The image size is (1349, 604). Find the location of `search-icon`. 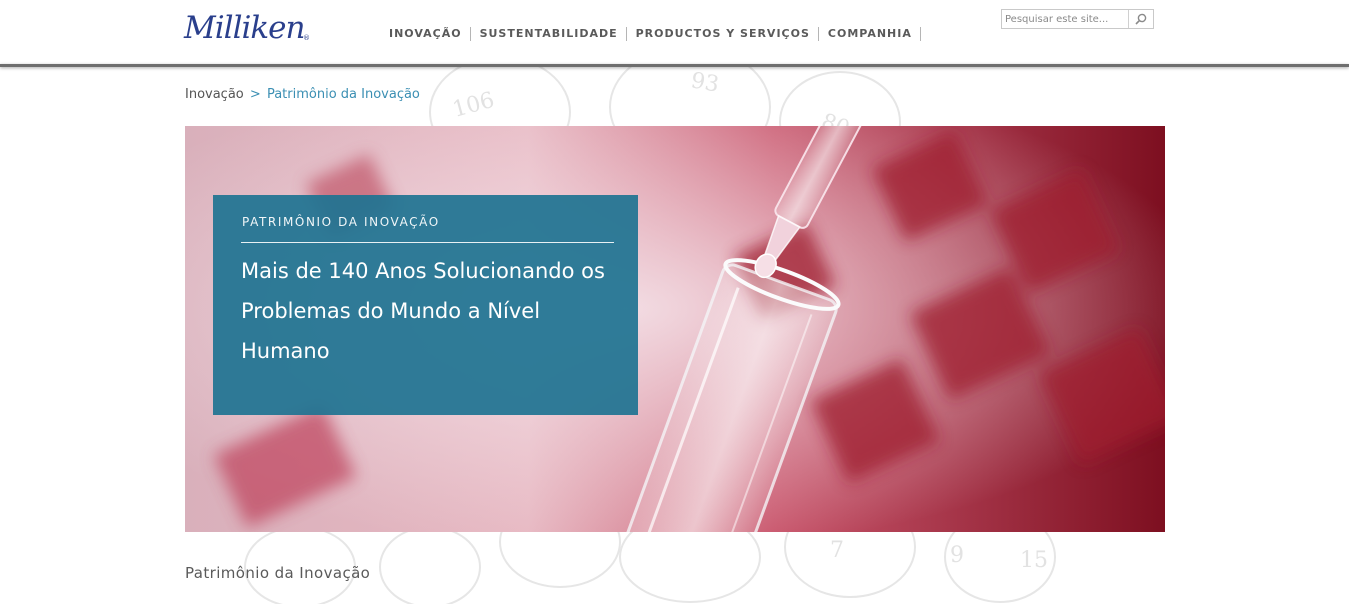

search-icon is located at coordinates (1140, 19).